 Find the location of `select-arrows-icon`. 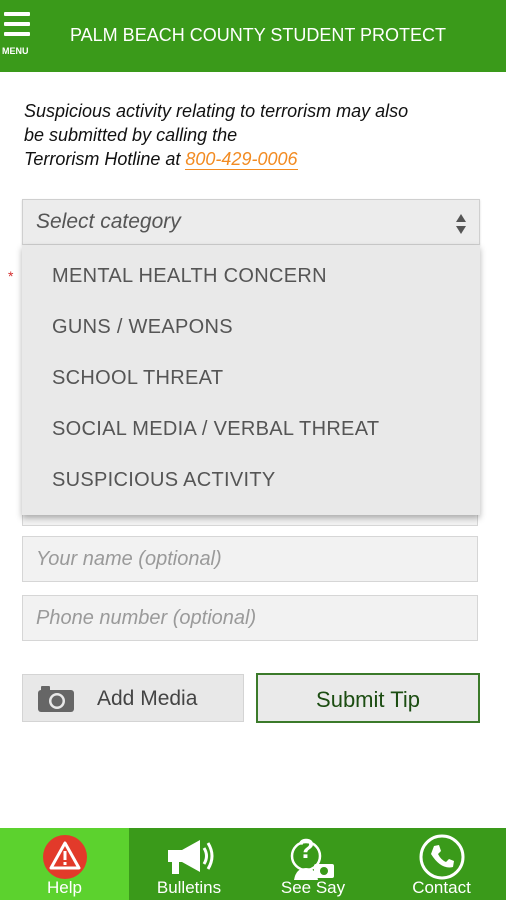

select-arrows-icon is located at coordinates (461, 224).